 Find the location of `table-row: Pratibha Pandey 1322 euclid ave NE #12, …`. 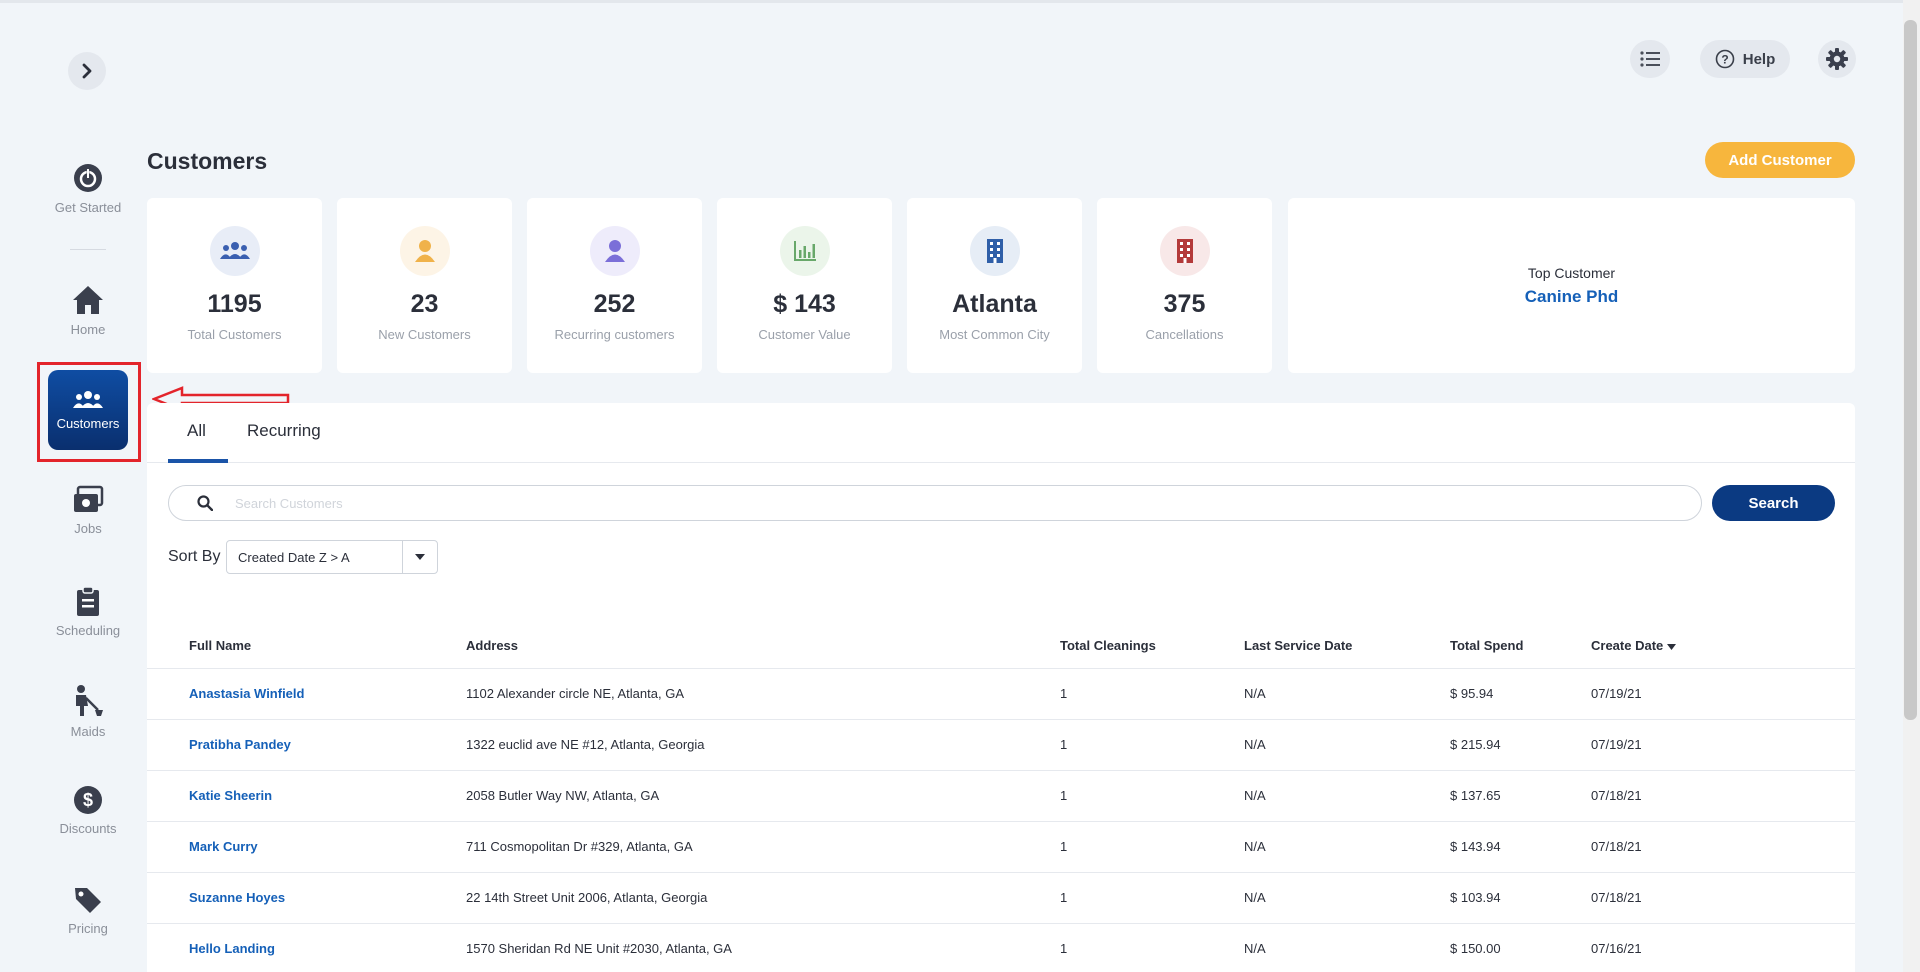

table-row: Pratibha Pandey 1322 euclid ave NE #12, … is located at coordinates (1001, 745).